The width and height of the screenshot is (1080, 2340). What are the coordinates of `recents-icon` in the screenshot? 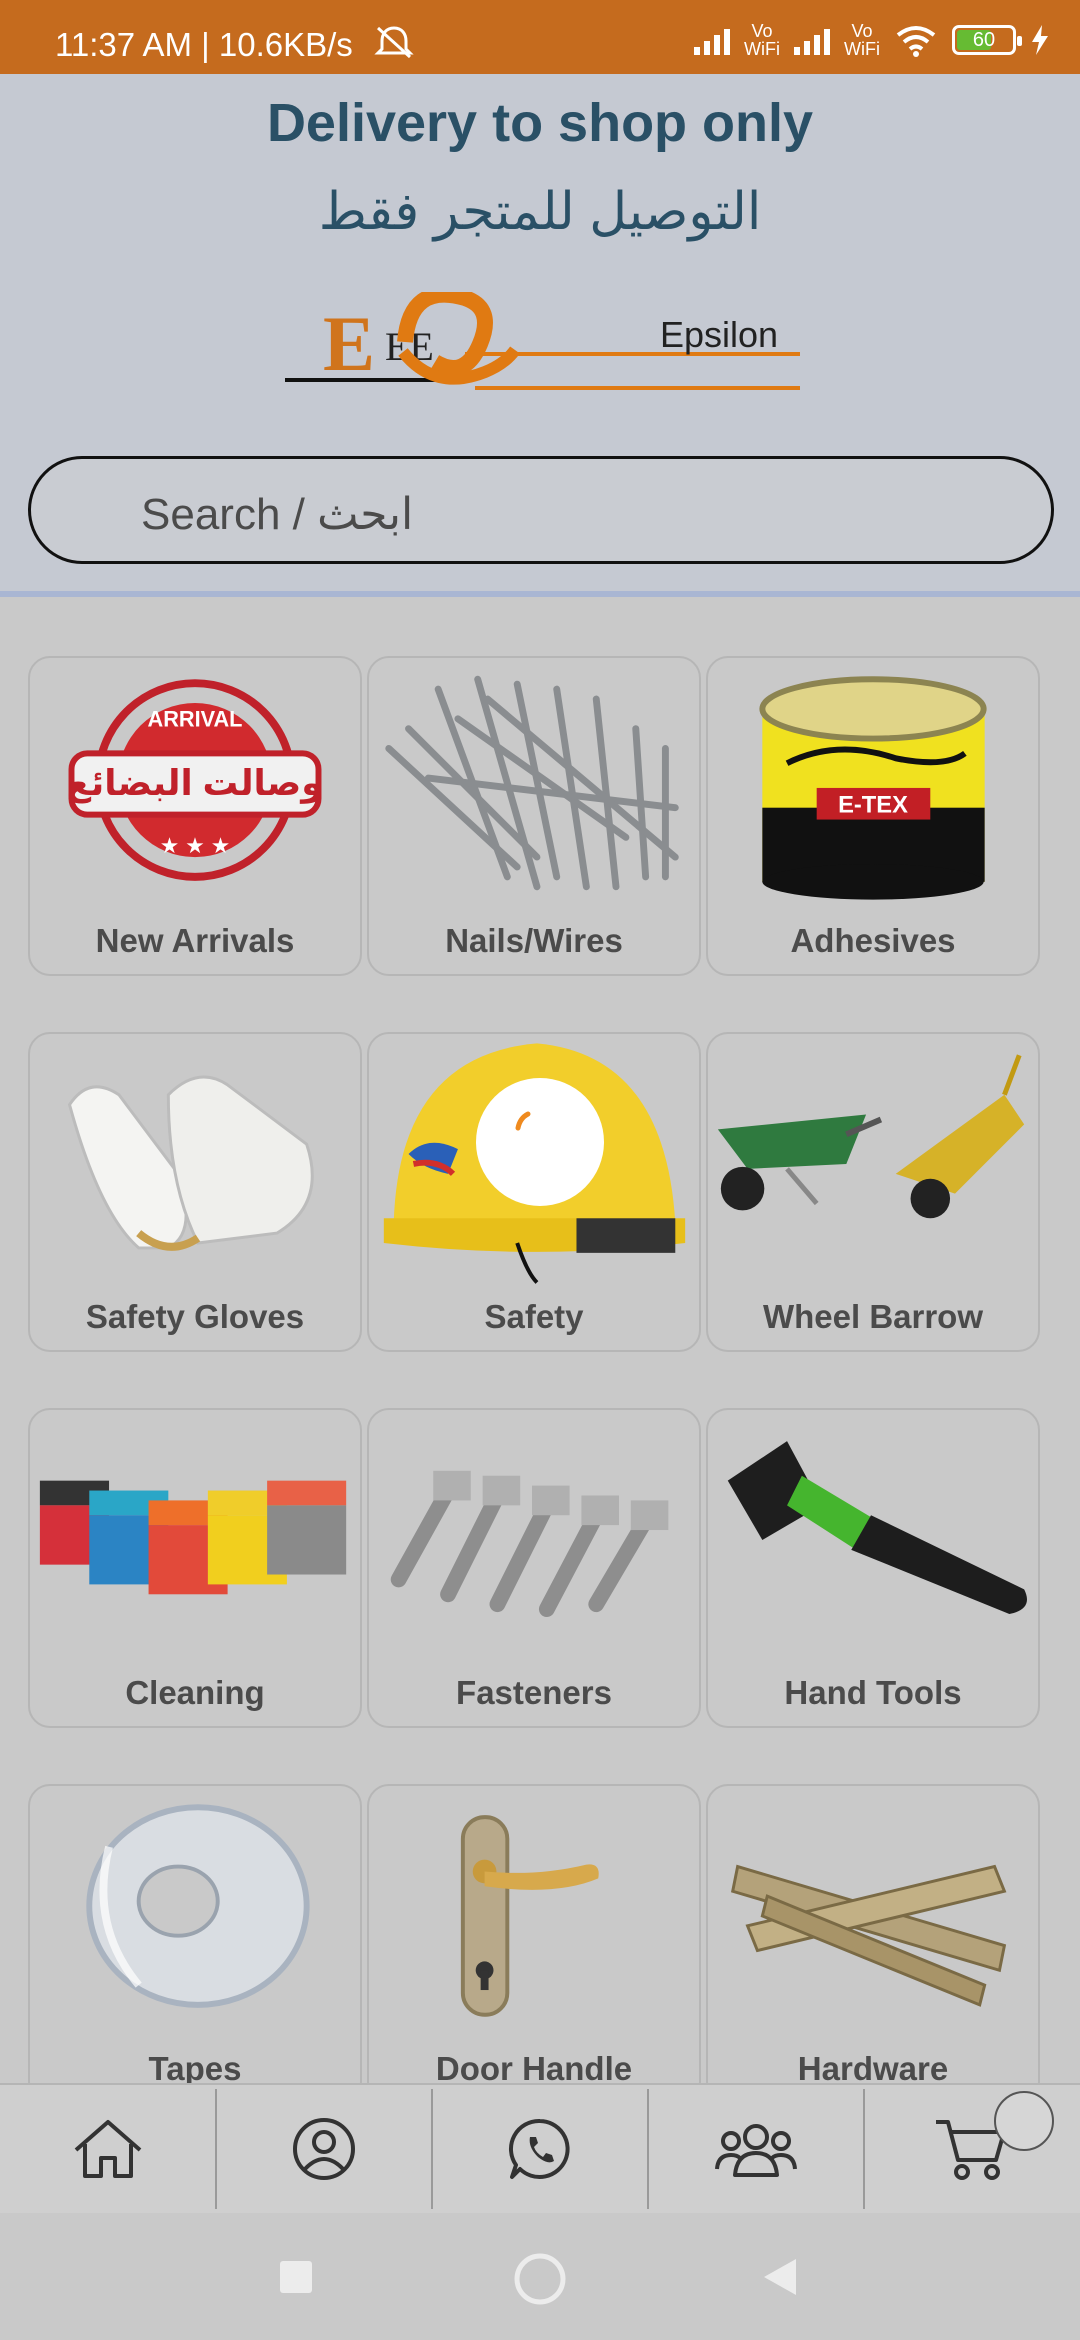 It's located at (296, 2277).